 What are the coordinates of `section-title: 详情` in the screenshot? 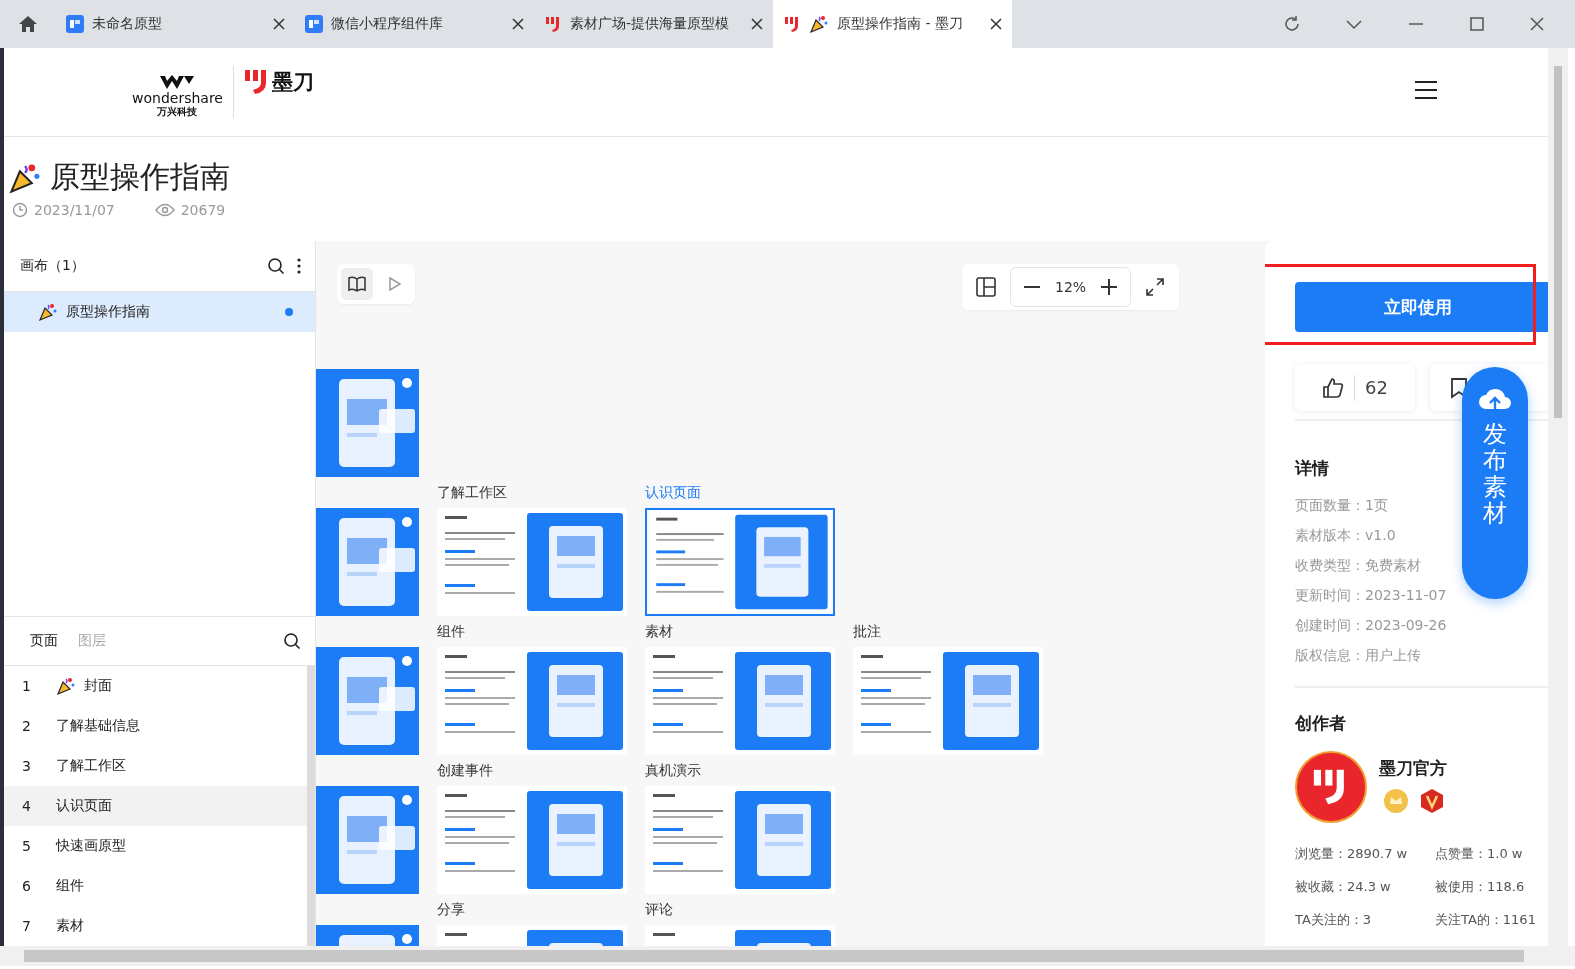 It's located at (1312, 468).